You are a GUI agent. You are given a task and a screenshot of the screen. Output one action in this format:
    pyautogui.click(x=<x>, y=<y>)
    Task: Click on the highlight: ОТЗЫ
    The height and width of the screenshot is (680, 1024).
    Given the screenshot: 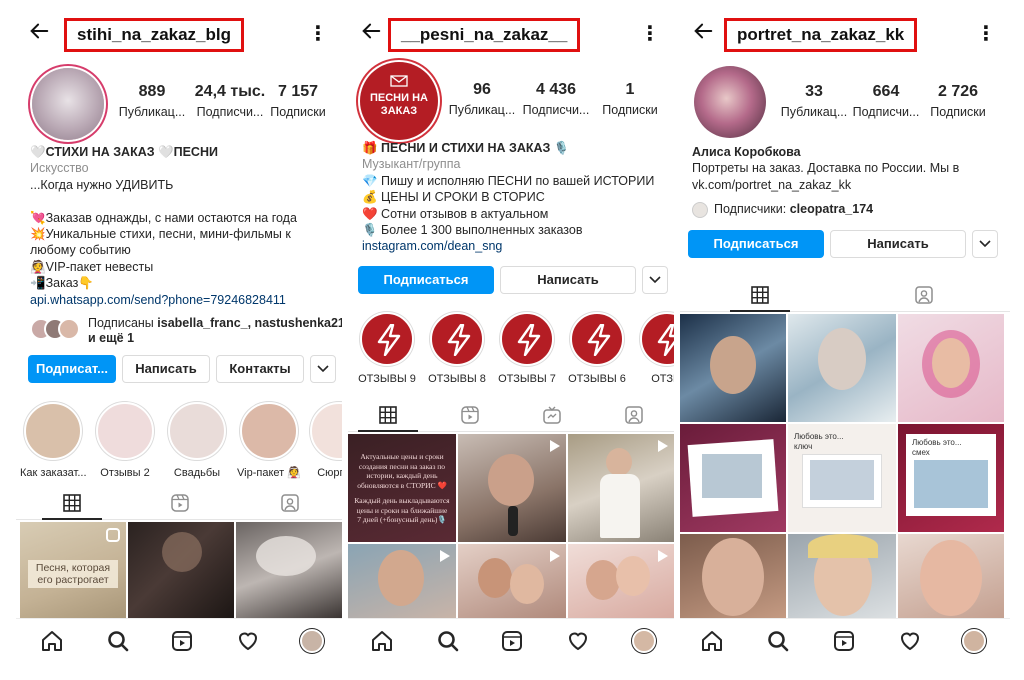 What is the action you would take?
    pyautogui.click(x=654, y=349)
    